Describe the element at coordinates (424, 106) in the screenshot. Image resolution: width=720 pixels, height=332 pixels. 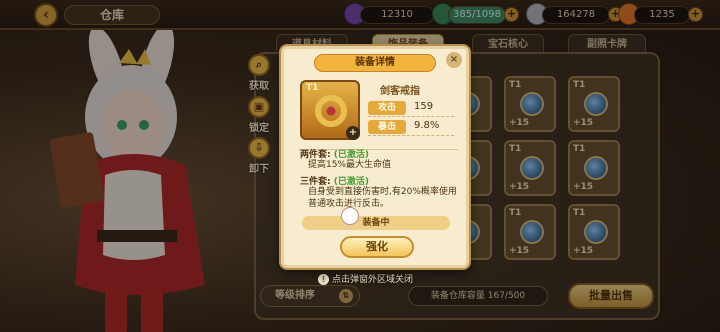
I see `stat-attack-value: 159` at that location.